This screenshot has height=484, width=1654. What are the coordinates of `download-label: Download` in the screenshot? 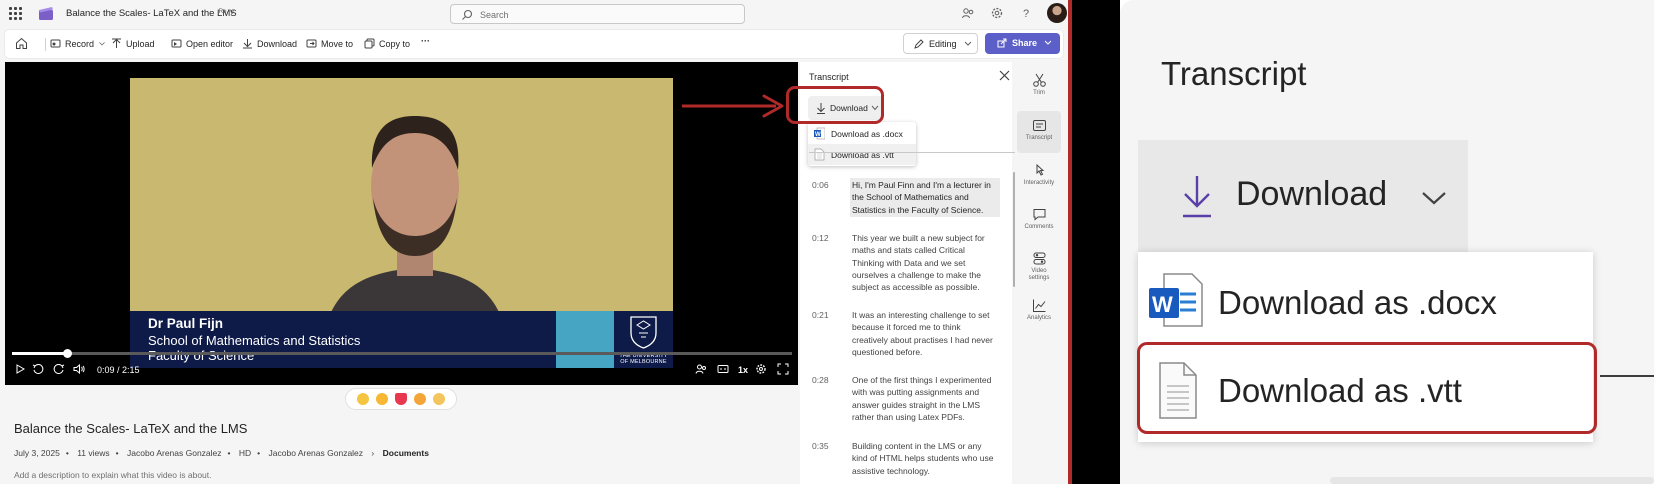 It's located at (277, 43).